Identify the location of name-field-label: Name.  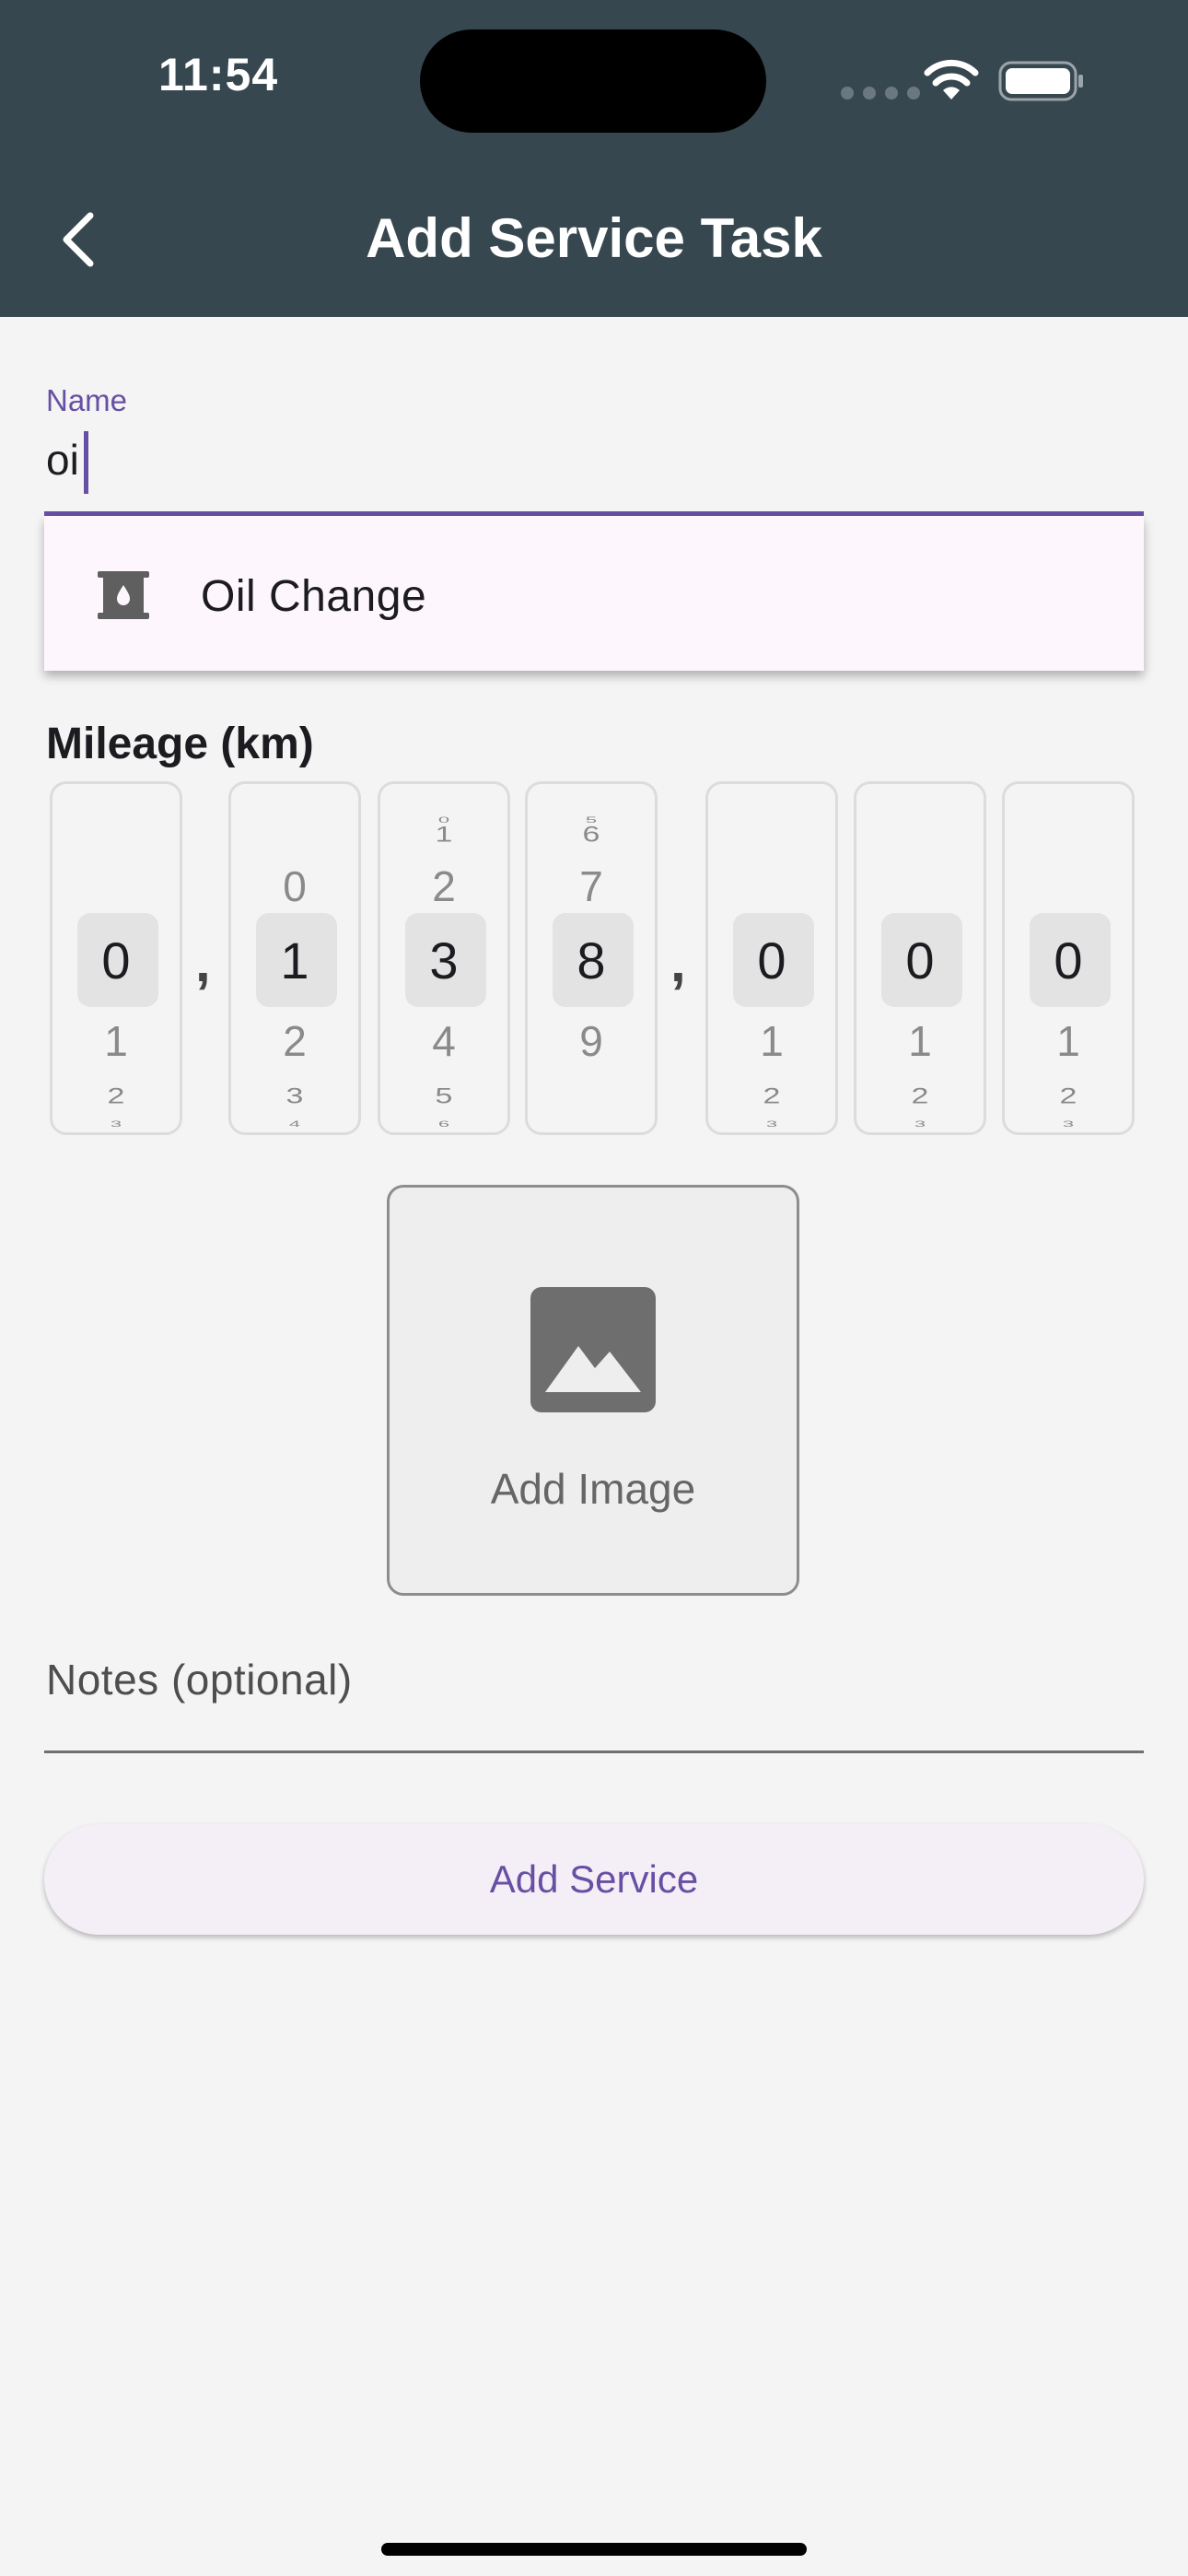
(87, 400).